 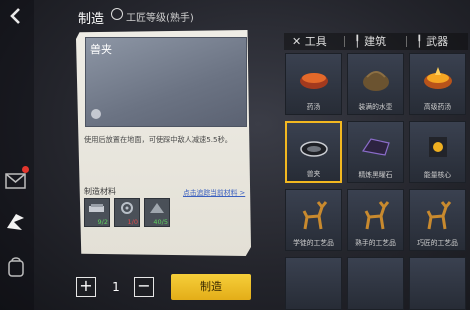 What do you see at coordinates (313, 174) in the screenshot?
I see `grid-item-label: 兽夹` at bounding box center [313, 174].